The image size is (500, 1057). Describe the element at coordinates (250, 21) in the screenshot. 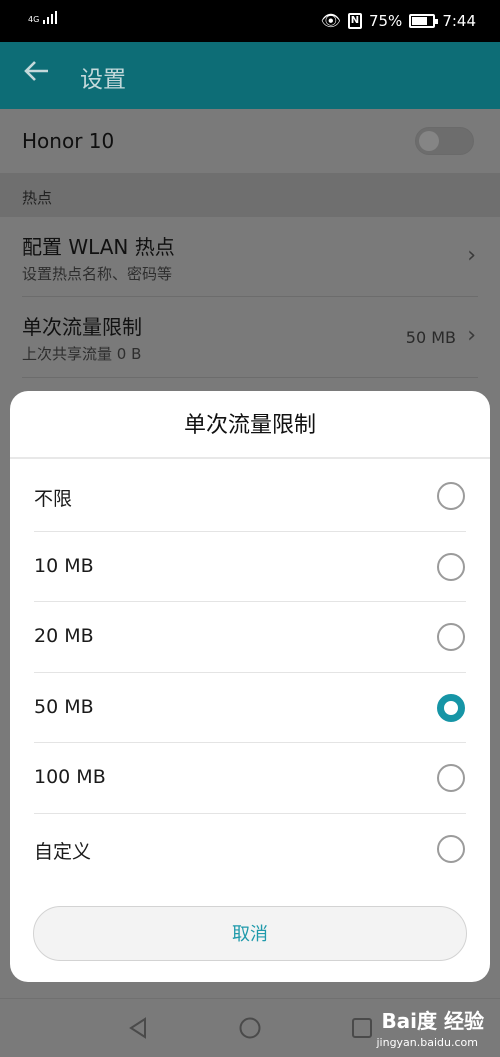

I see `status-bar: 4G 👁 N 75% 7:44` at that location.